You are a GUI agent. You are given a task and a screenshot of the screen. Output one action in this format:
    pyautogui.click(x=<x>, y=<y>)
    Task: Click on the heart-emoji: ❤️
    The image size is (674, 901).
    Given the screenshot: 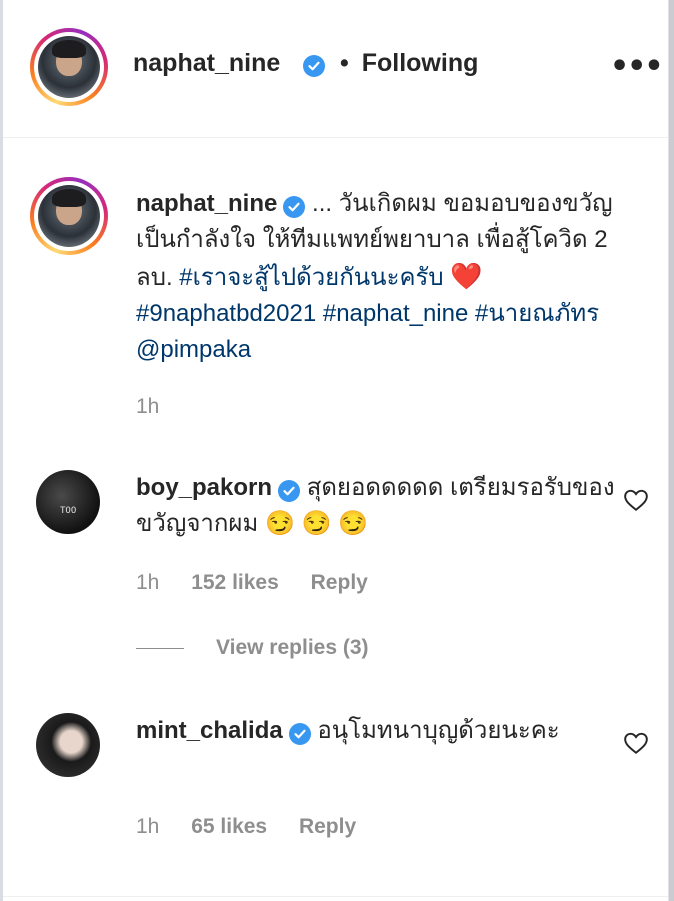 What is the action you would take?
    pyautogui.click(x=466, y=276)
    